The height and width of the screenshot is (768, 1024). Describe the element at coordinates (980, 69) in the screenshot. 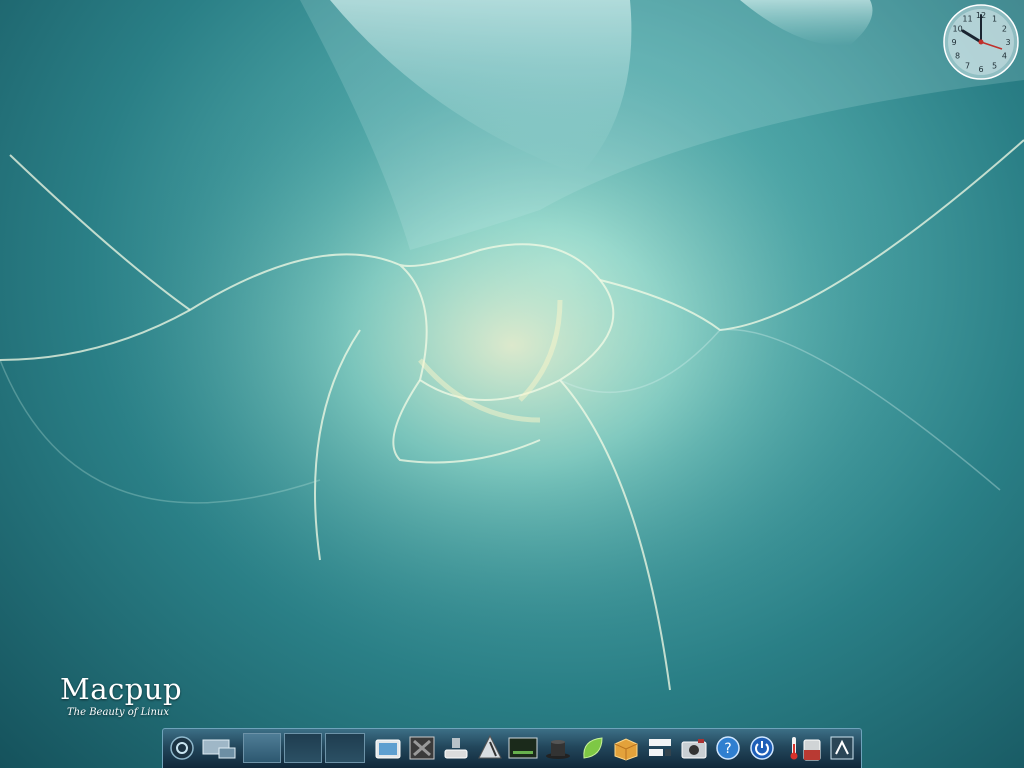

I see `clock-numeral: 6` at that location.